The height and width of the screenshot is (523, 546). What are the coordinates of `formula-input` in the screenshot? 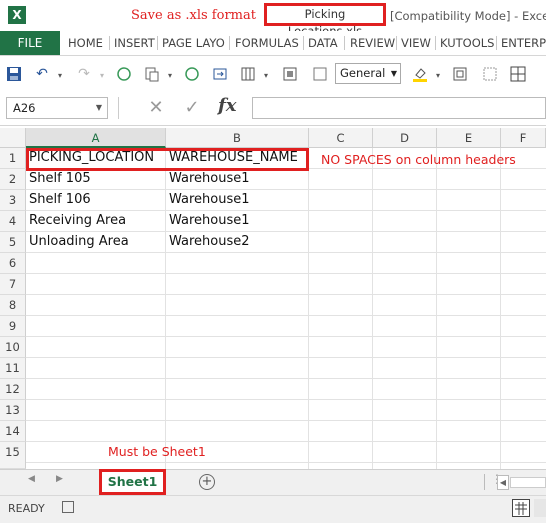 It's located at (399, 108).